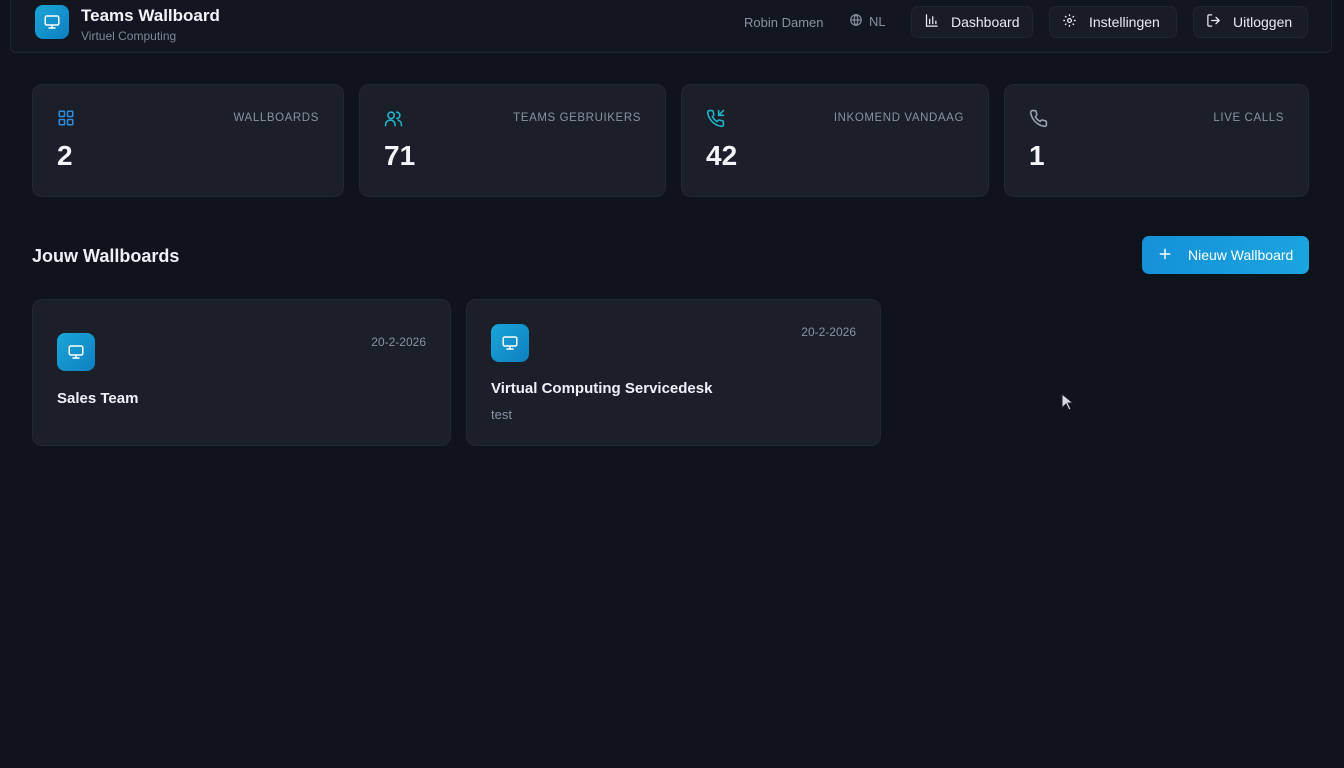 This screenshot has height=768, width=1344. What do you see at coordinates (106, 256) in the screenshot?
I see `section-title: Jouw Wallboards` at bounding box center [106, 256].